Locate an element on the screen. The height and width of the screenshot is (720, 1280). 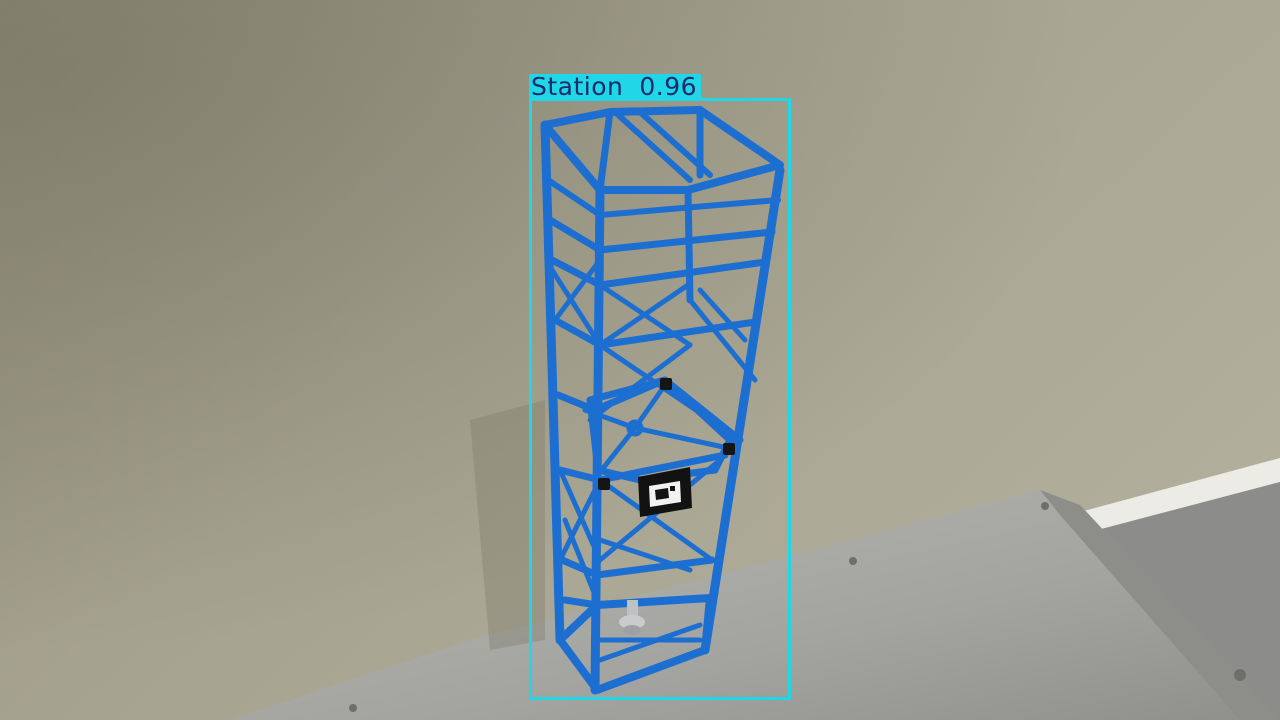
detection-label: Station 0.96 is located at coordinates (615, 86).